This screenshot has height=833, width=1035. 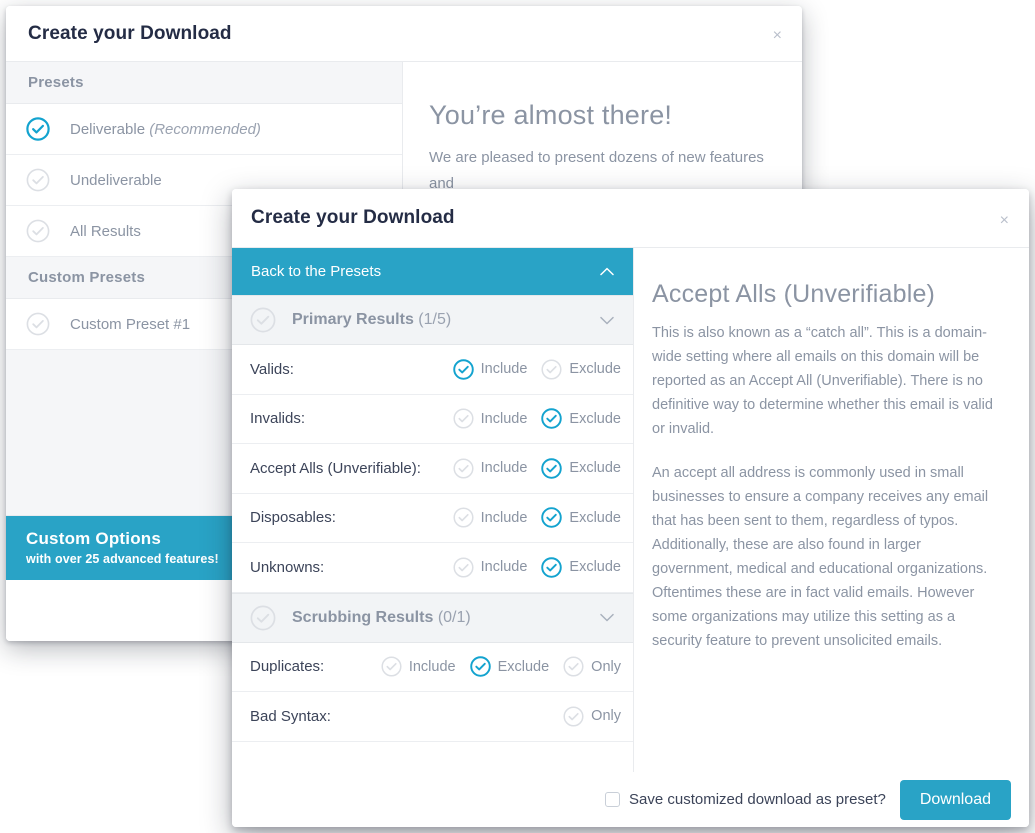 I want to click on preset-item-note: (Recommended), so click(x=205, y=129).